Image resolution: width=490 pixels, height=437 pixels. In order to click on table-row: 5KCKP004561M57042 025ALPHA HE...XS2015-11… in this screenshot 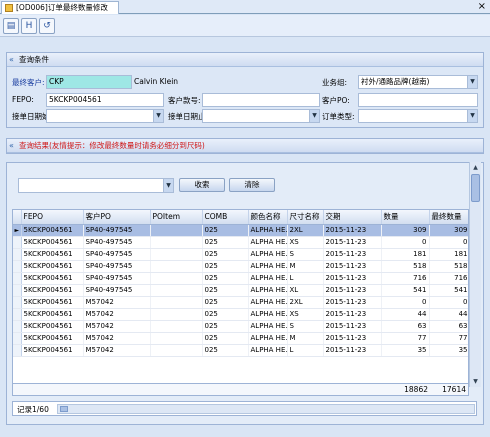, I will do `click(240, 314)`.